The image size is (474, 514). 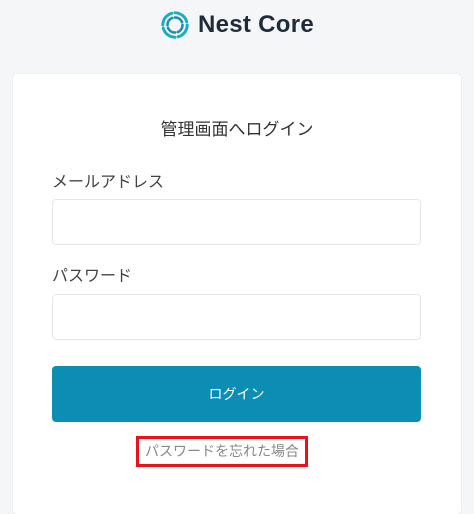 What do you see at coordinates (222, 451) in the screenshot?
I see `forgot-password-link: パスワードを忘れた場合` at bounding box center [222, 451].